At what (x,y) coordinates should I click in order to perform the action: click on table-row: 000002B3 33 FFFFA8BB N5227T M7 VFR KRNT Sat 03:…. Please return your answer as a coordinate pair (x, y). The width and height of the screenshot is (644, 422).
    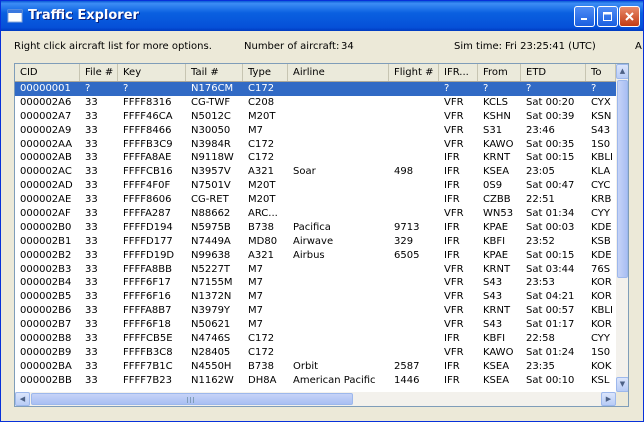
    Looking at the image, I should click on (315, 270).